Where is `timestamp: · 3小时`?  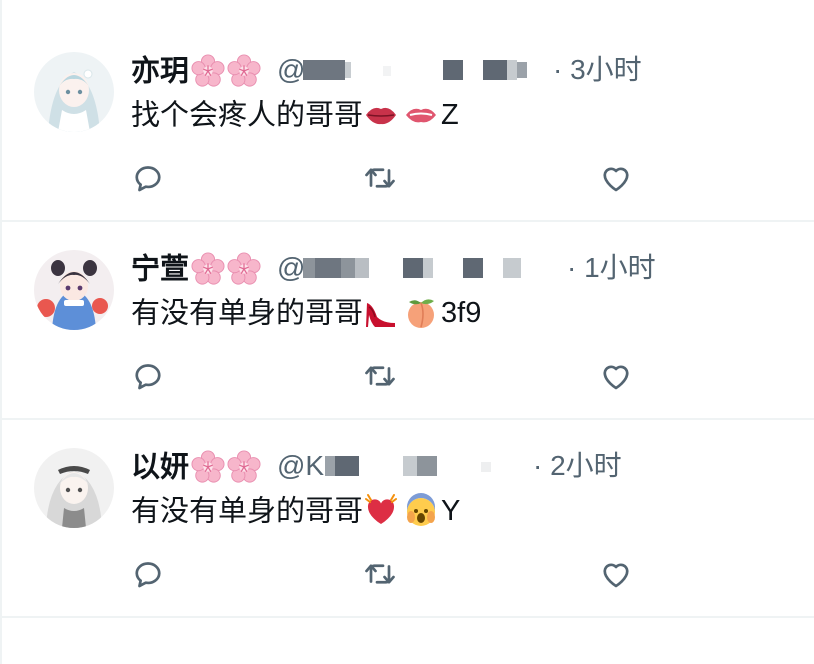
timestamp: · 3小时 is located at coordinates (597, 70).